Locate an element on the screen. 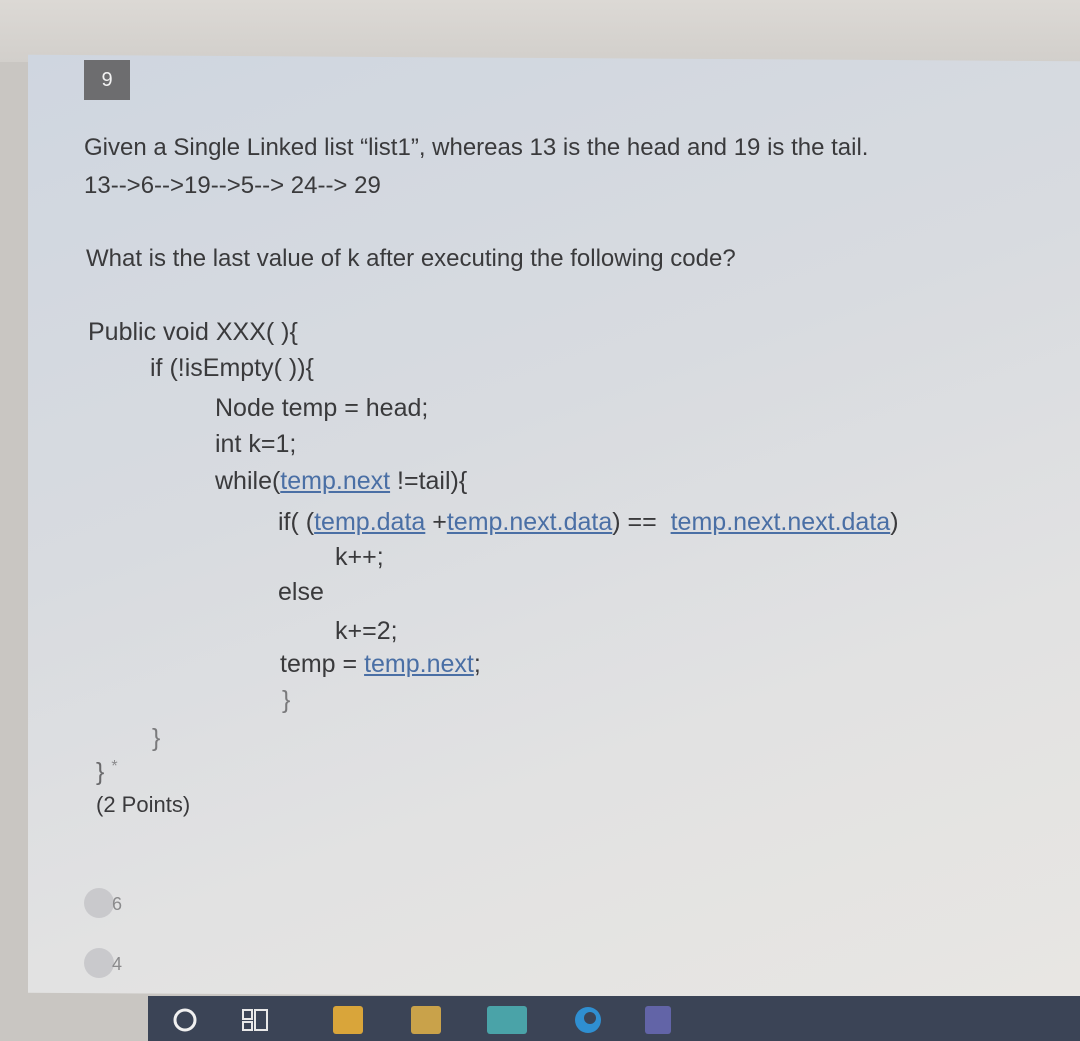 The width and height of the screenshot is (1080, 1041). code-if-equals: ) == is located at coordinates (641, 522).